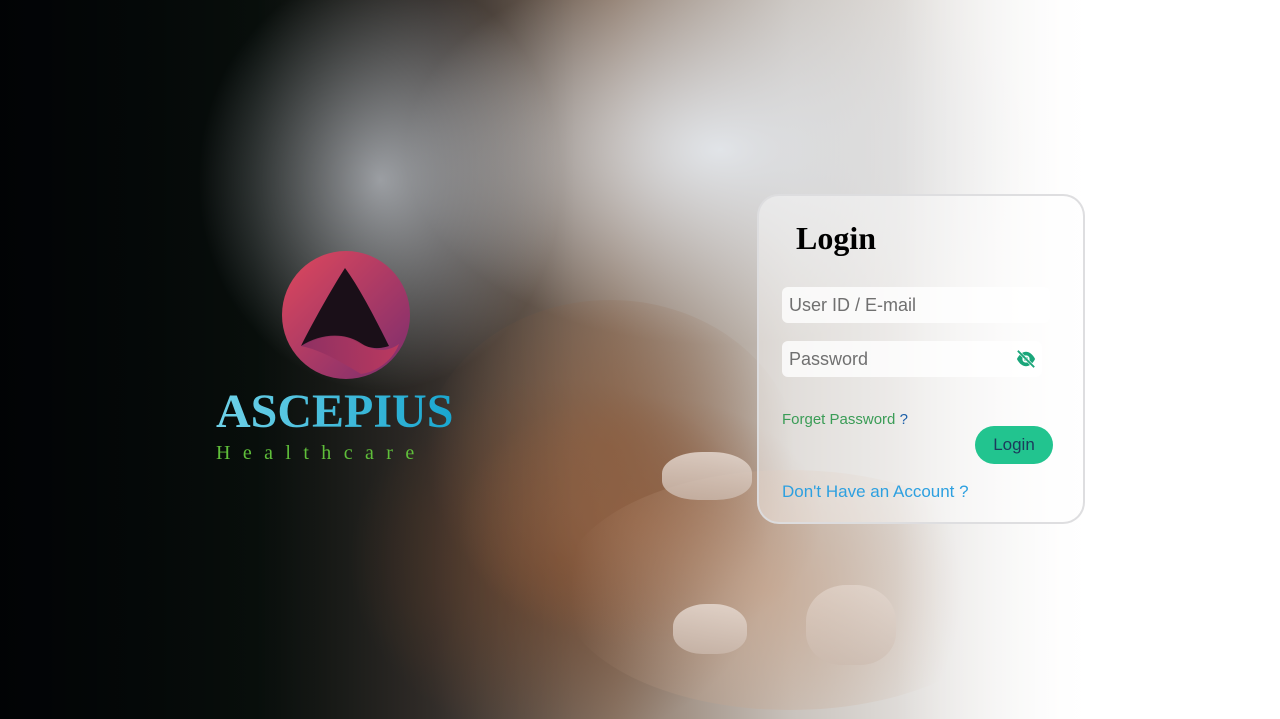 This screenshot has height=719, width=1280. I want to click on login-button: Login, so click(1014, 445).